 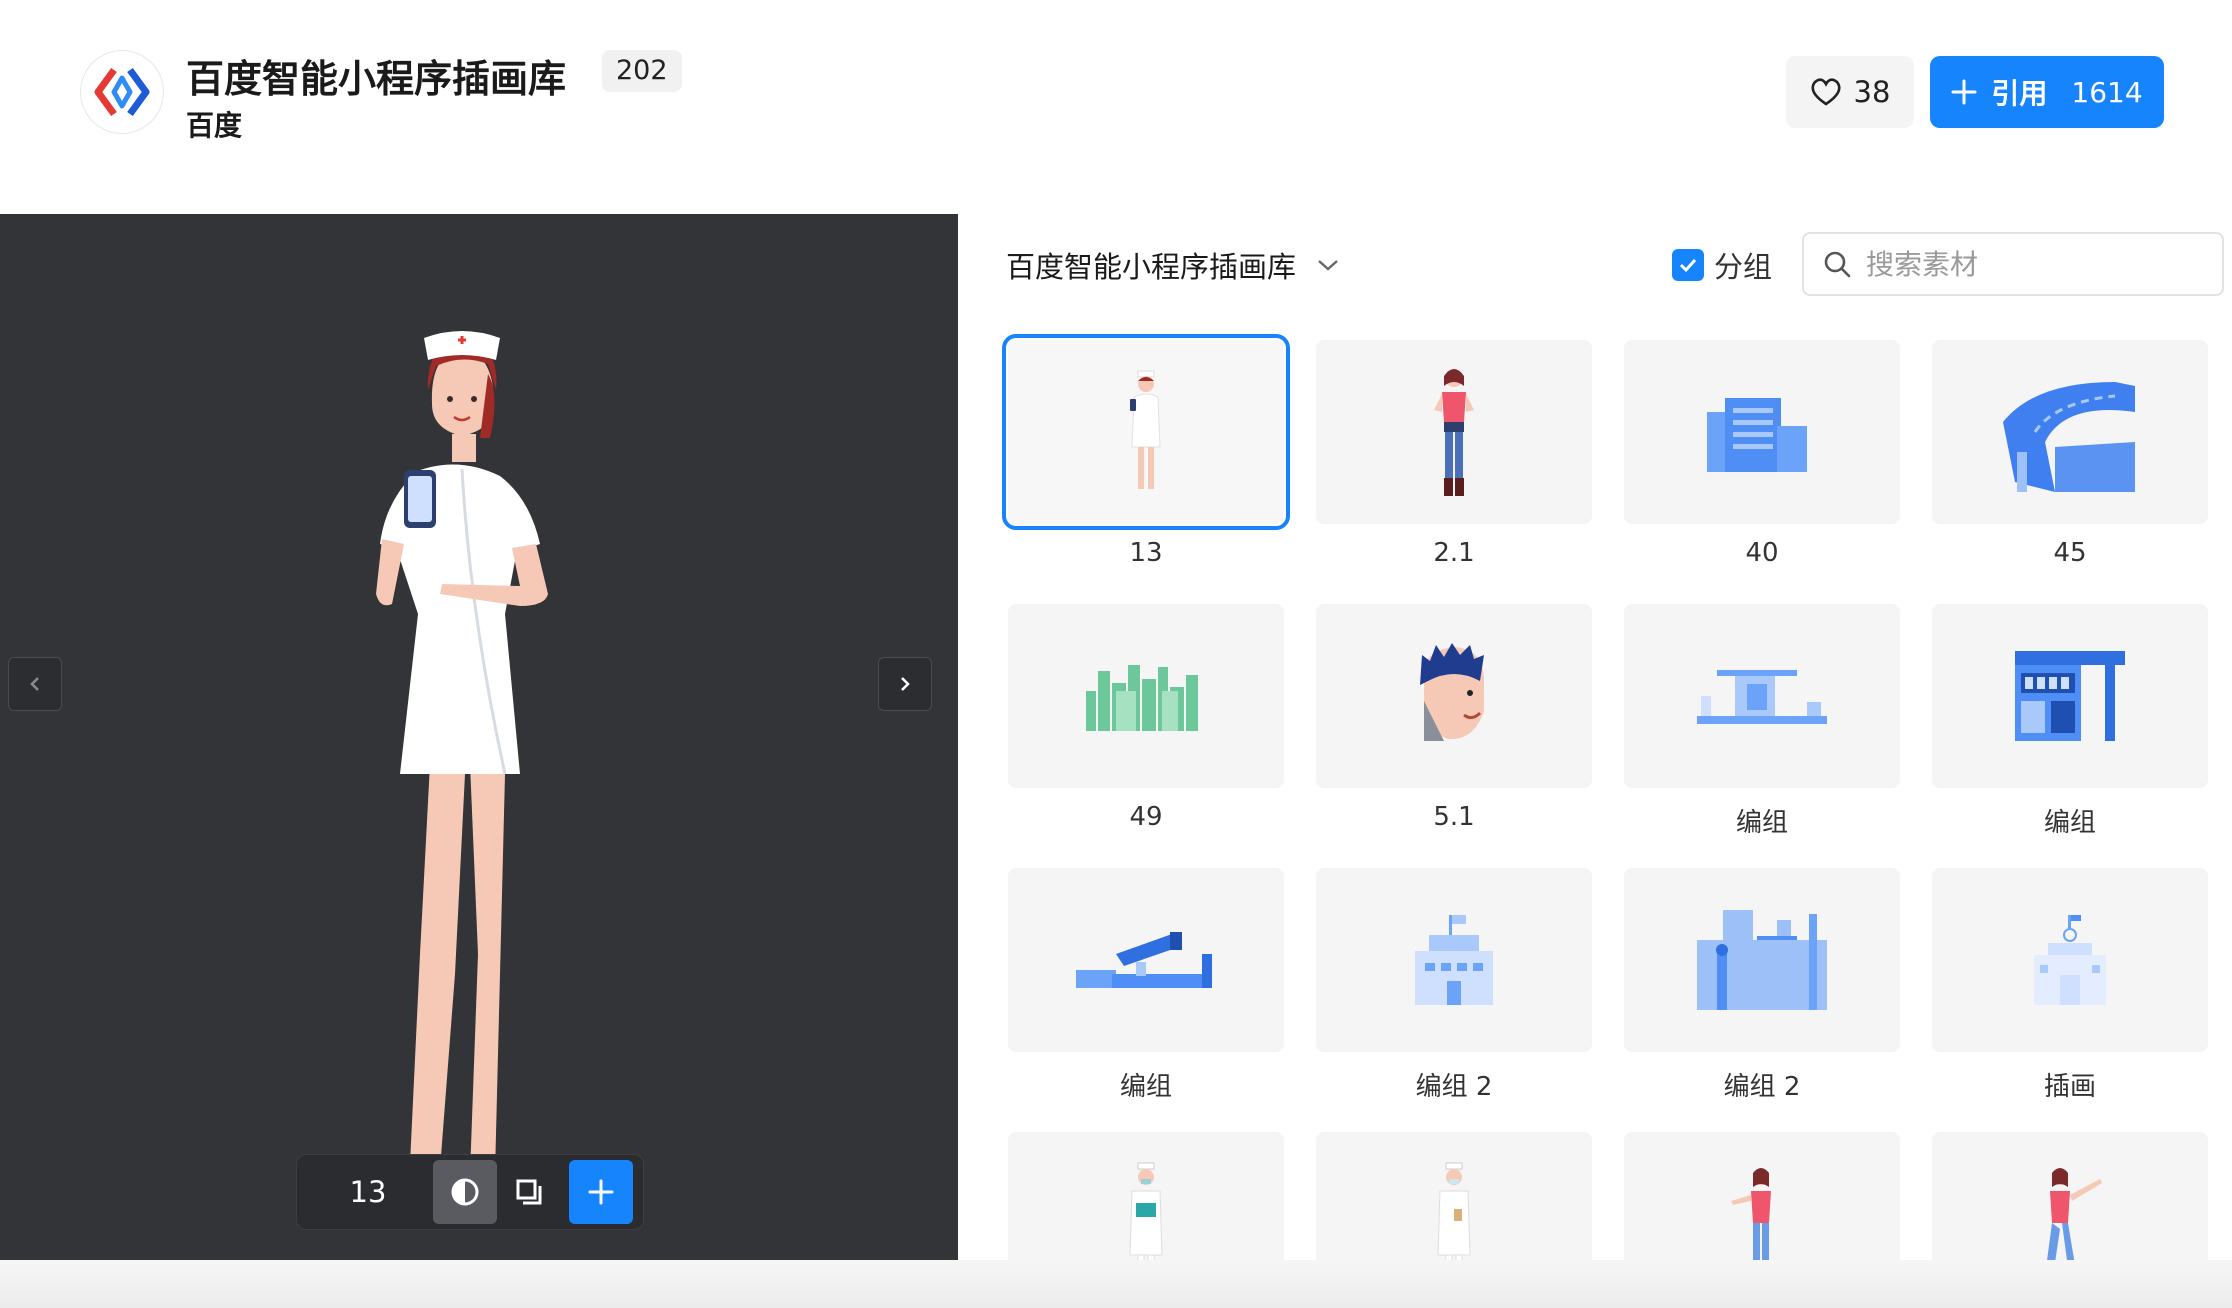 I want to click on cite-button: 引用 1614, so click(x=2047, y=92).